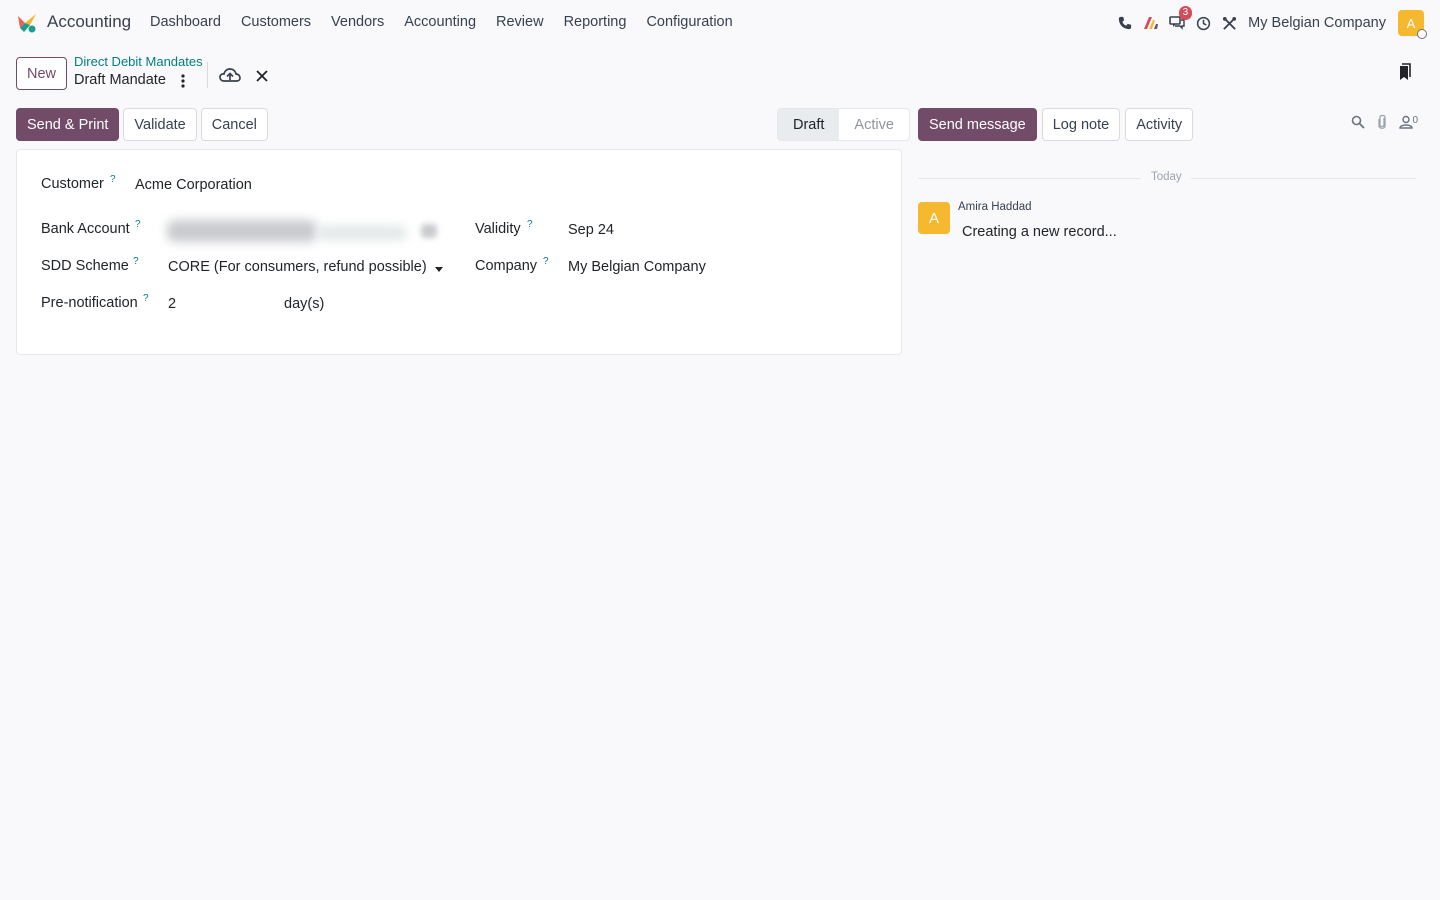 The width and height of the screenshot is (1440, 900). I want to click on company-switcher: My Belgian Company, so click(1317, 23).